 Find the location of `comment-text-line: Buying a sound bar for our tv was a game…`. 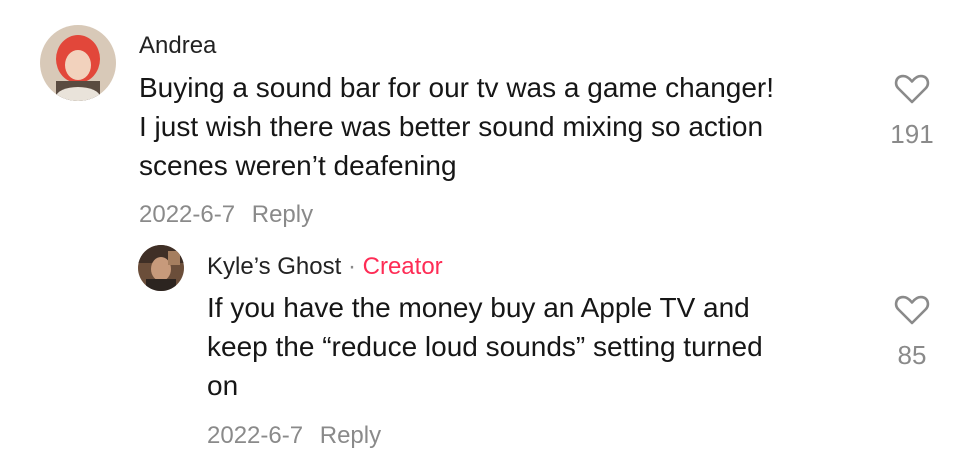

comment-text-line: Buying a sound bar for our tv was a game… is located at coordinates (457, 87).